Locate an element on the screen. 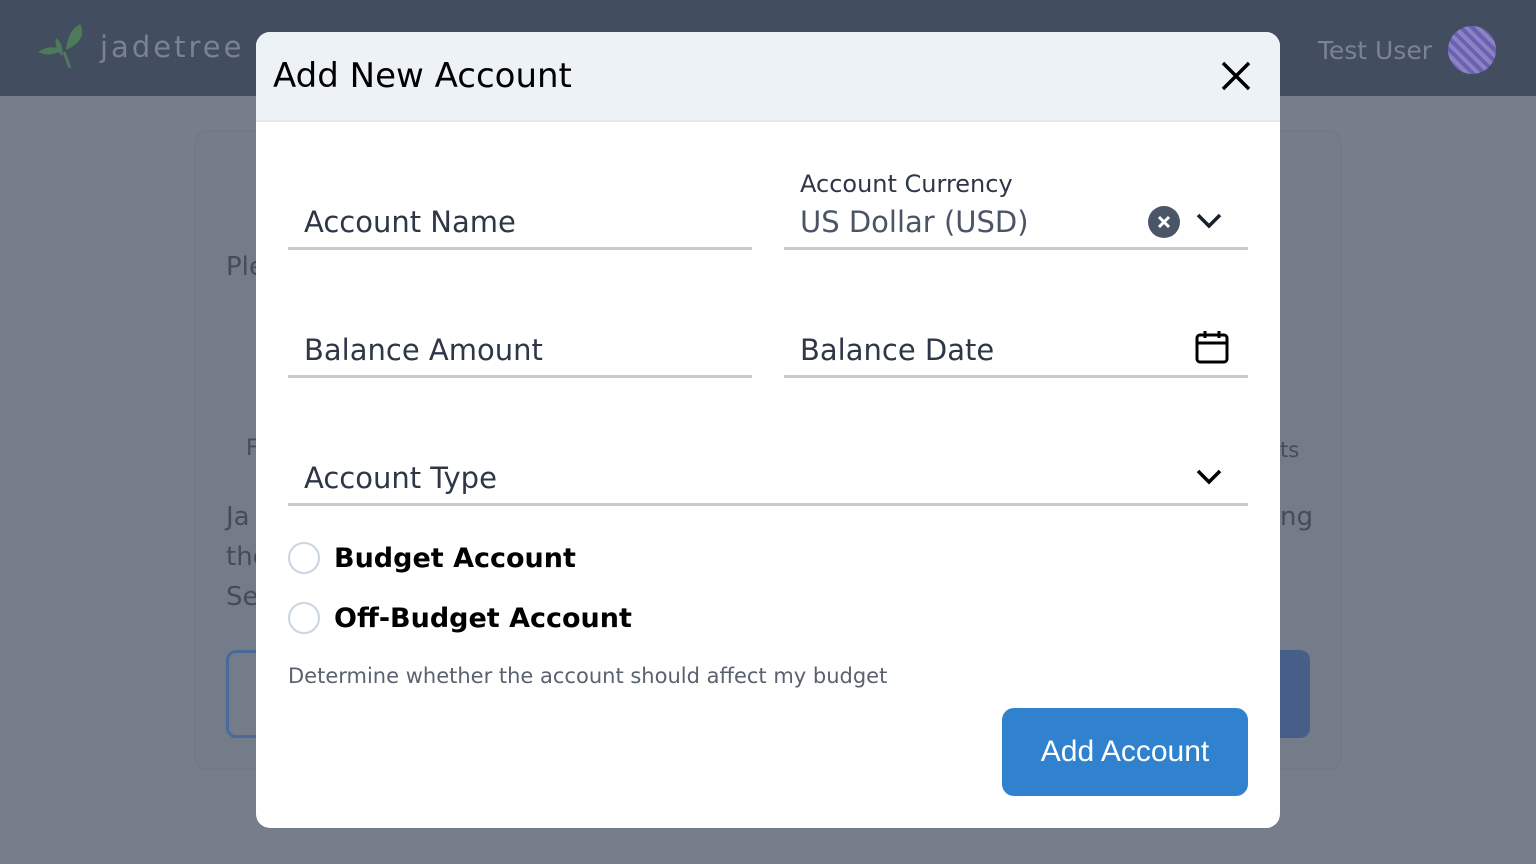 This screenshot has height=864, width=1536. logo: jadetree is located at coordinates (140, 47).